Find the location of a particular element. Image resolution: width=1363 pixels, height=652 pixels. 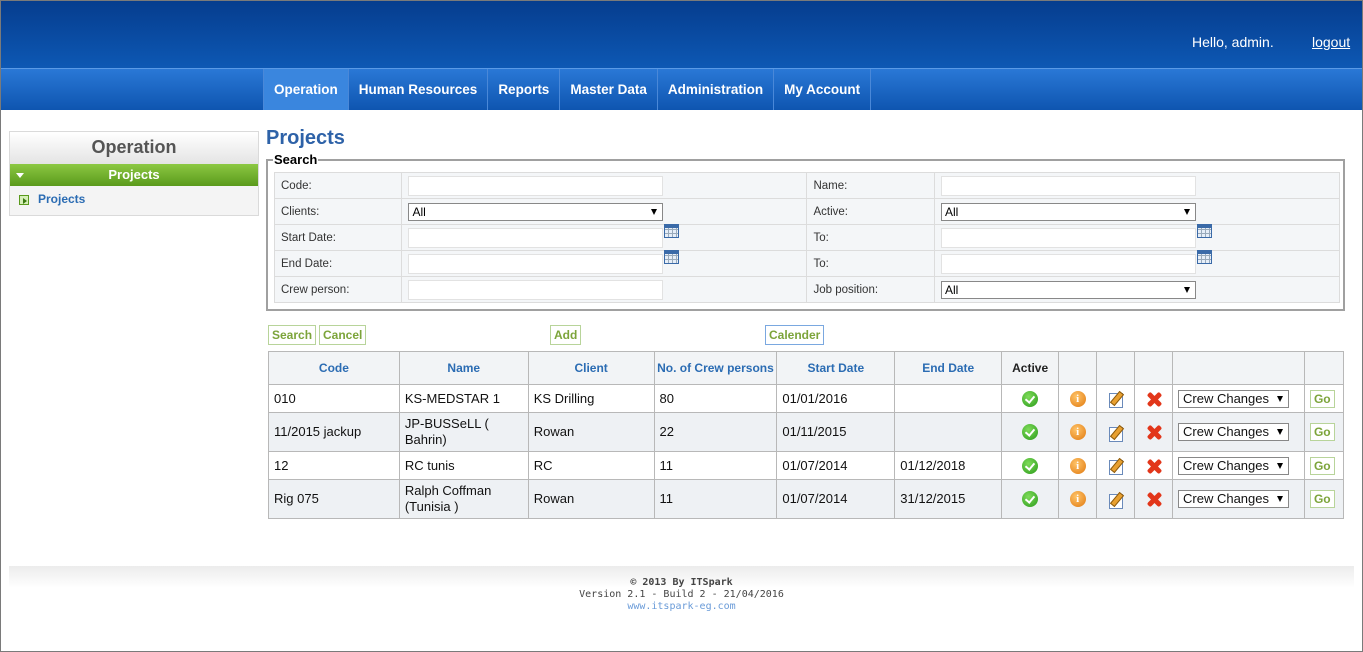

active-select: All is located at coordinates (1068, 211).